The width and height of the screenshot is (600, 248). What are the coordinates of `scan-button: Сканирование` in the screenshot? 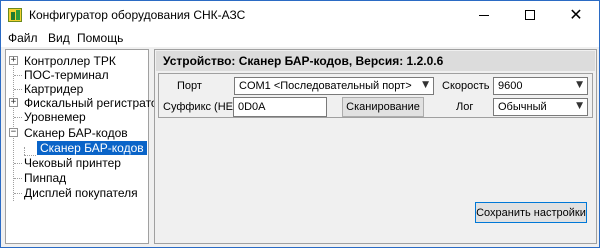 It's located at (383, 107).